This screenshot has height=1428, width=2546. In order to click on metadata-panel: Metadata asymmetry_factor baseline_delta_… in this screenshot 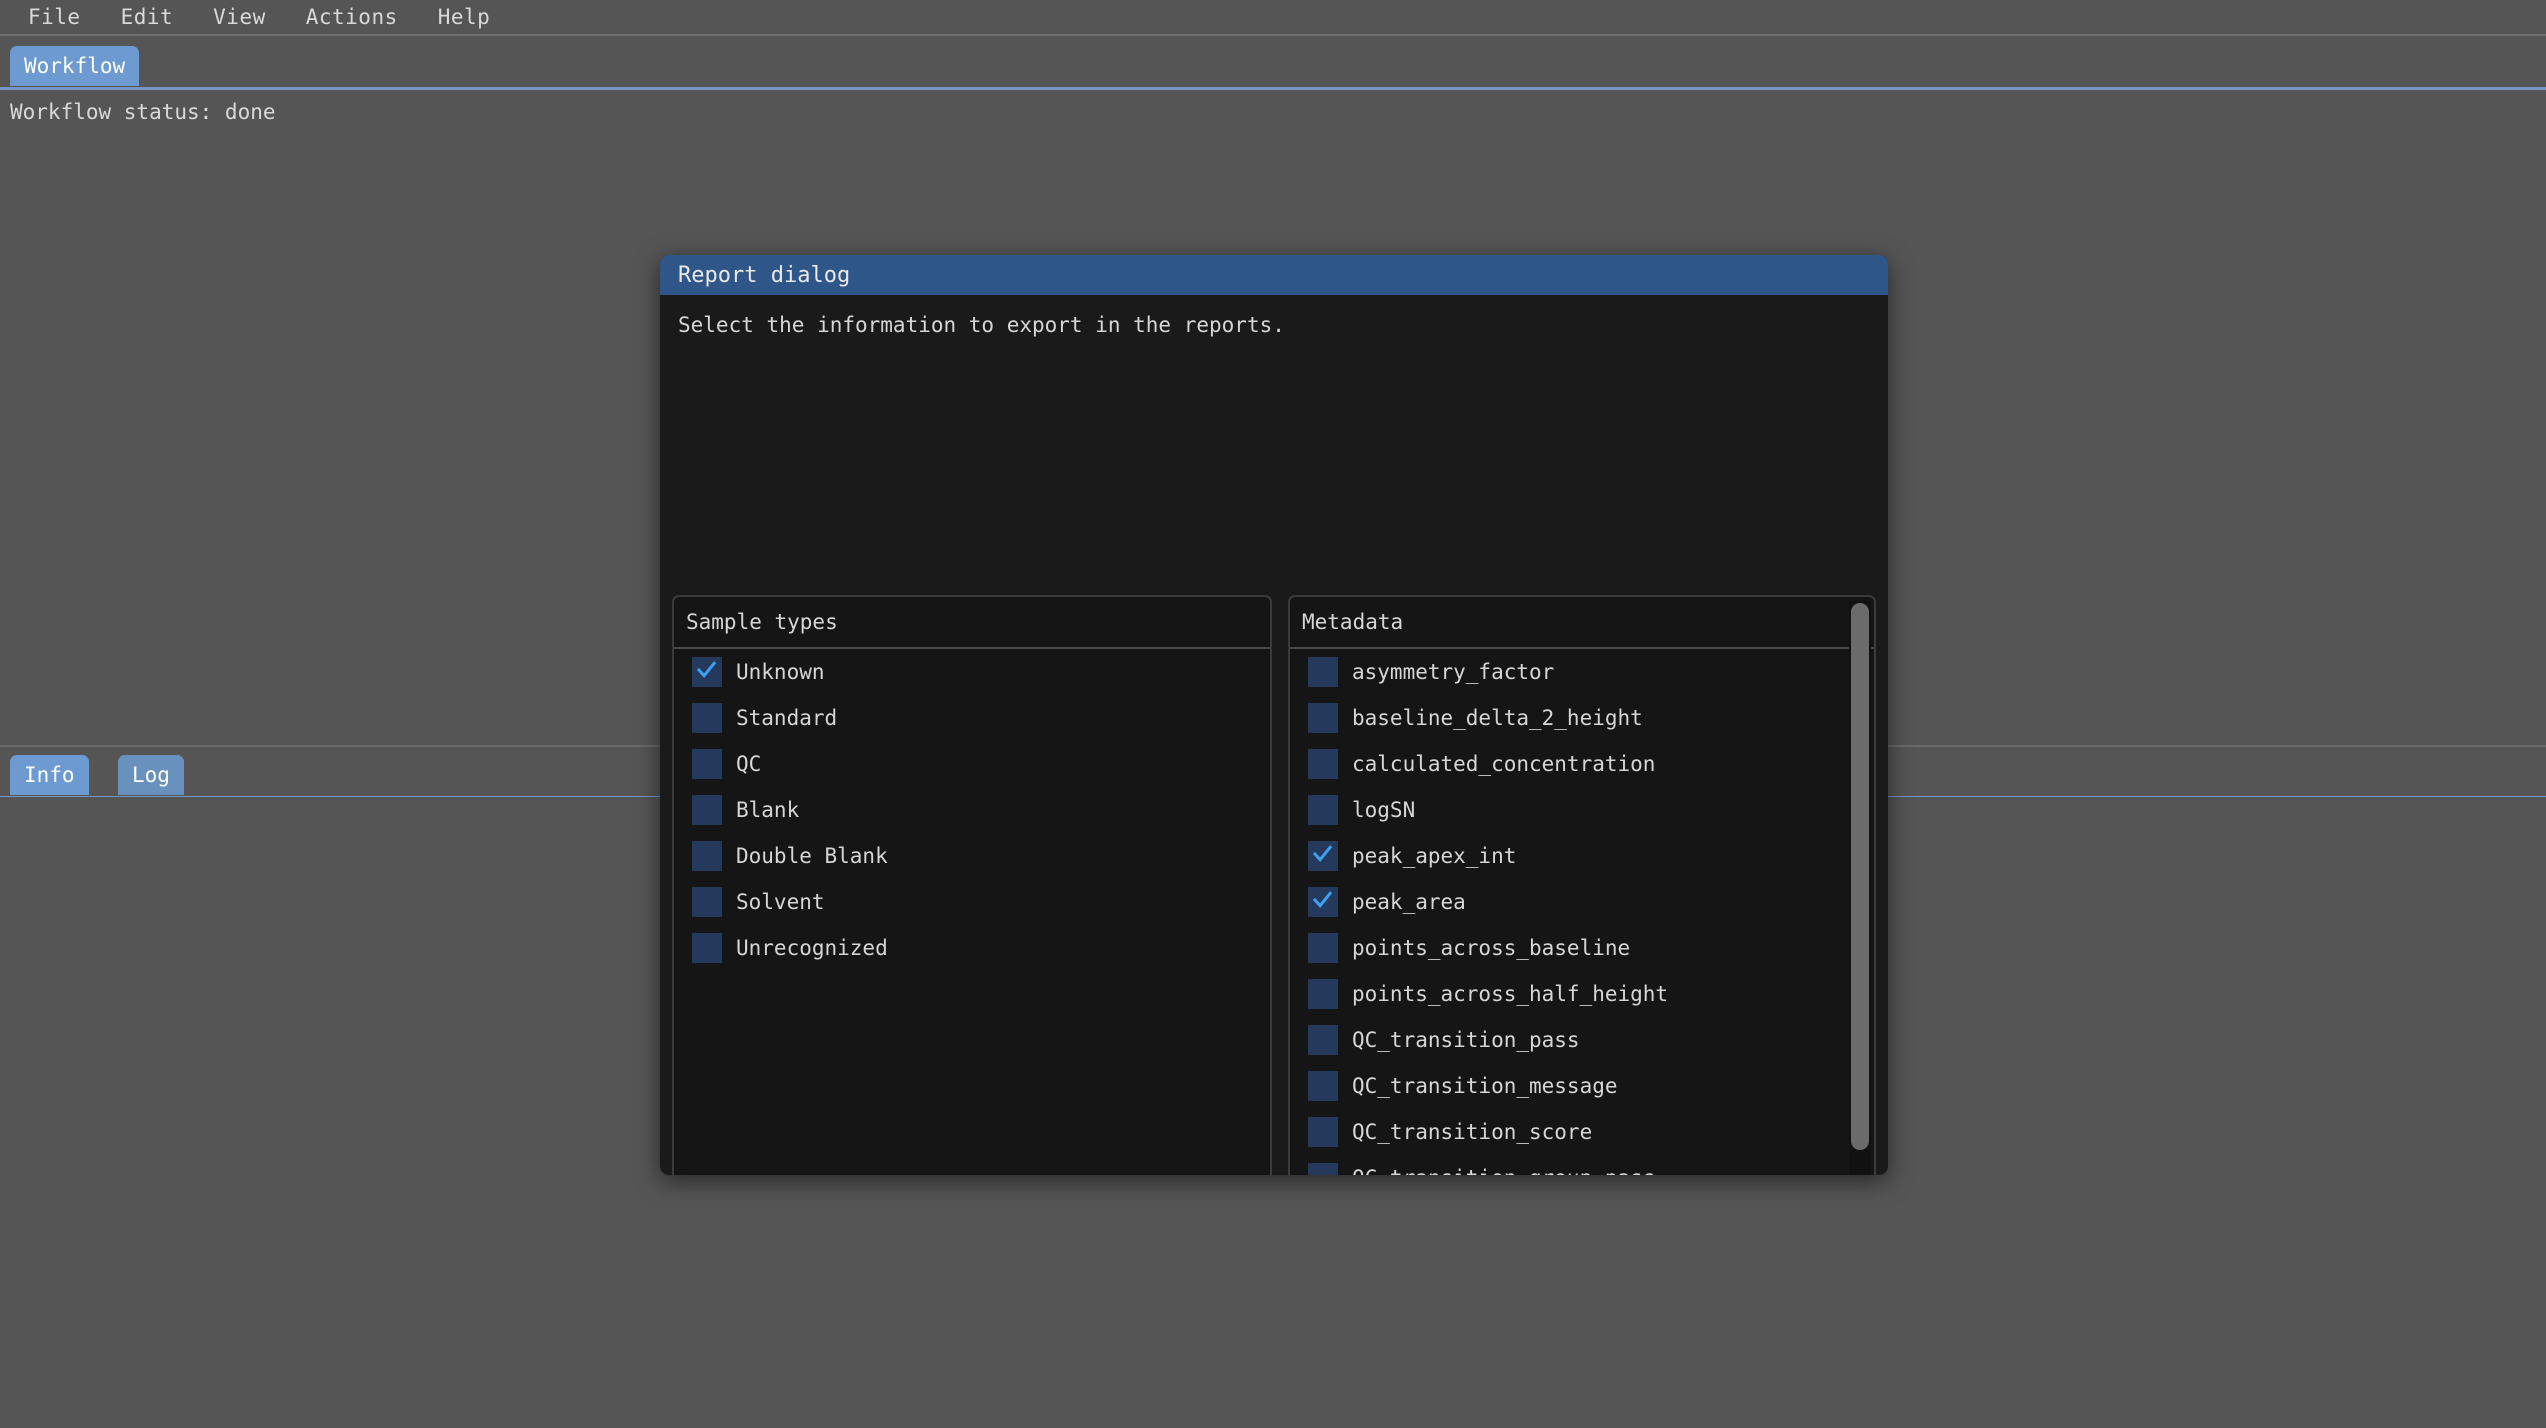, I will do `click(1582, 885)`.